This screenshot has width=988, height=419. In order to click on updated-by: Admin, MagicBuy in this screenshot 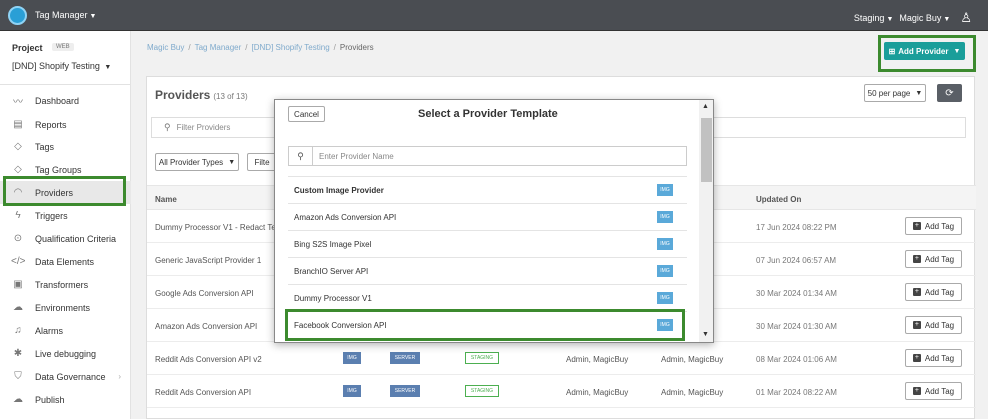, I will do `click(692, 359)`.